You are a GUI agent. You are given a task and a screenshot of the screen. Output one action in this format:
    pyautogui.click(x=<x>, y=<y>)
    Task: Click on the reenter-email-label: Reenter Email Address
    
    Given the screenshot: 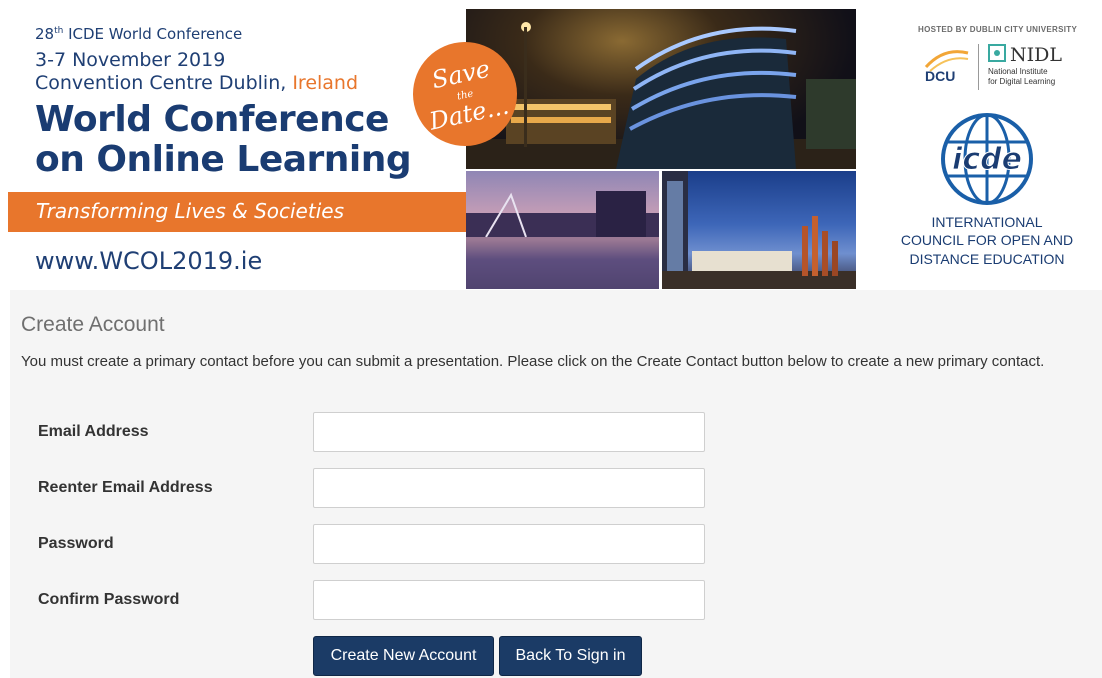 What is the action you would take?
    pyautogui.click(x=125, y=487)
    